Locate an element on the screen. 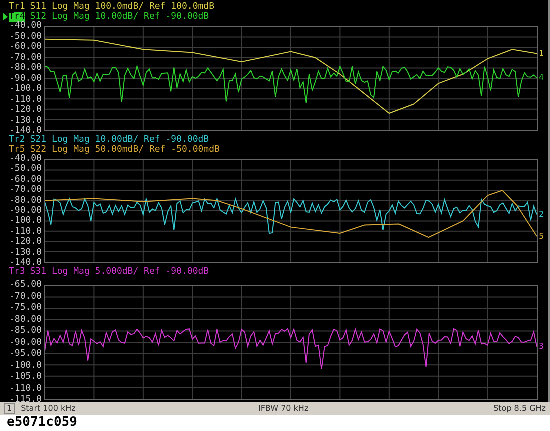 This screenshot has height=431, width=550. scale-label: -65.00 is located at coordinates (25, 285).